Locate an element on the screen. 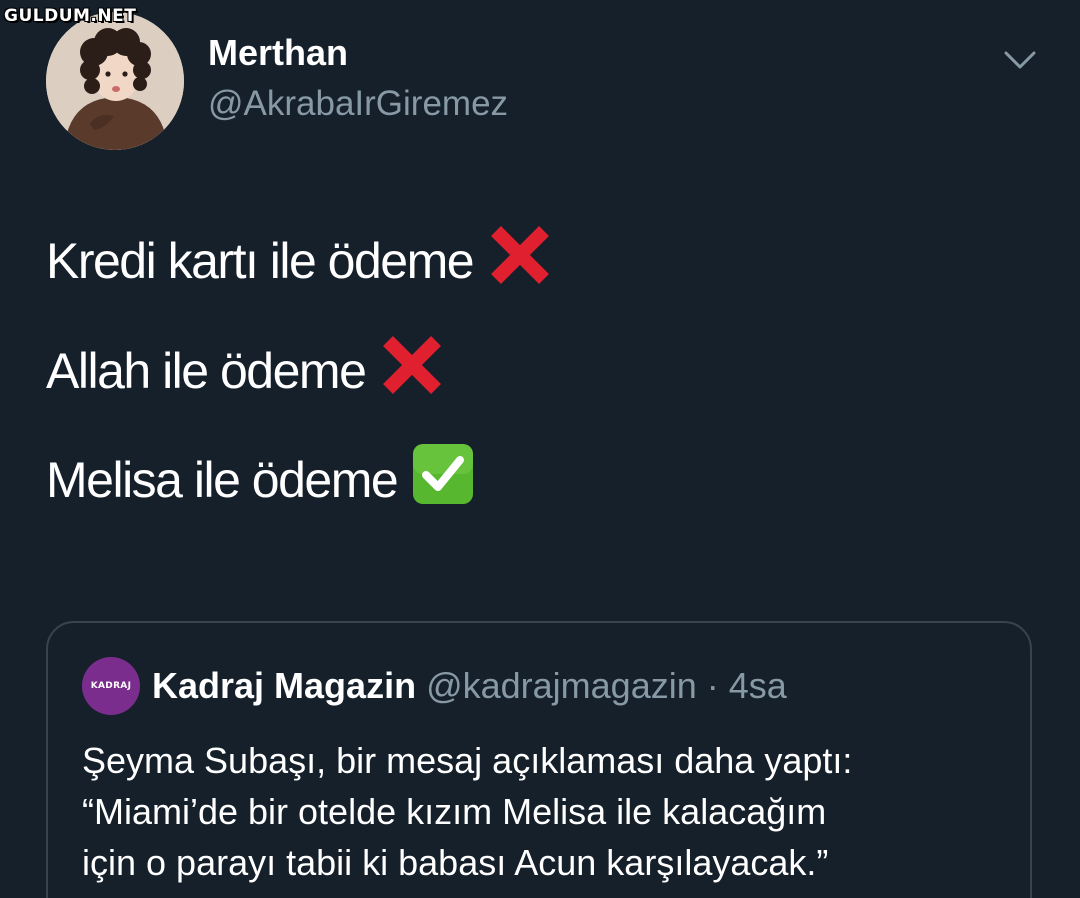 This screenshot has height=898, width=1080. tweet-line-text: Allah ile ödeme is located at coordinates (206, 371).